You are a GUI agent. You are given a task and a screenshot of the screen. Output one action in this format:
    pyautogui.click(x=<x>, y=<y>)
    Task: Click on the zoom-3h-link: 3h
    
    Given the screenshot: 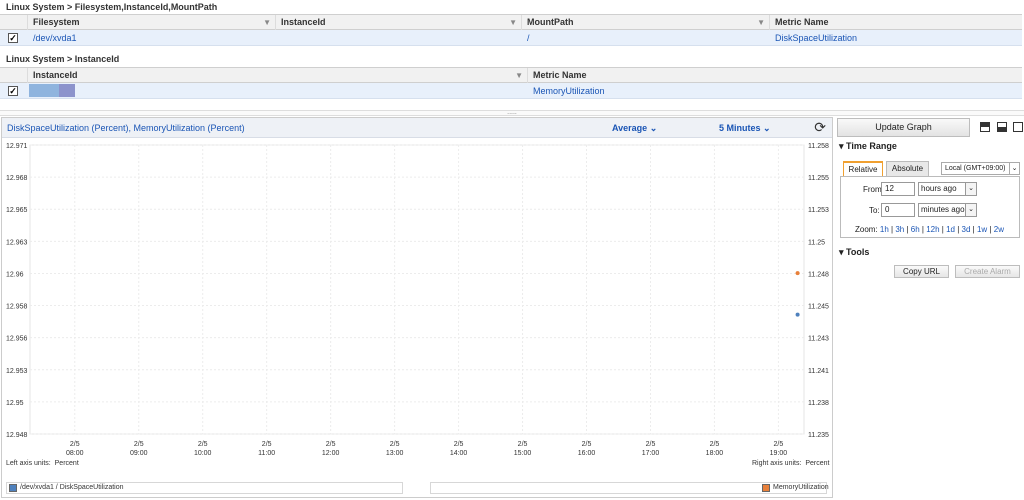 What is the action you would take?
    pyautogui.click(x=899, y=229)
    